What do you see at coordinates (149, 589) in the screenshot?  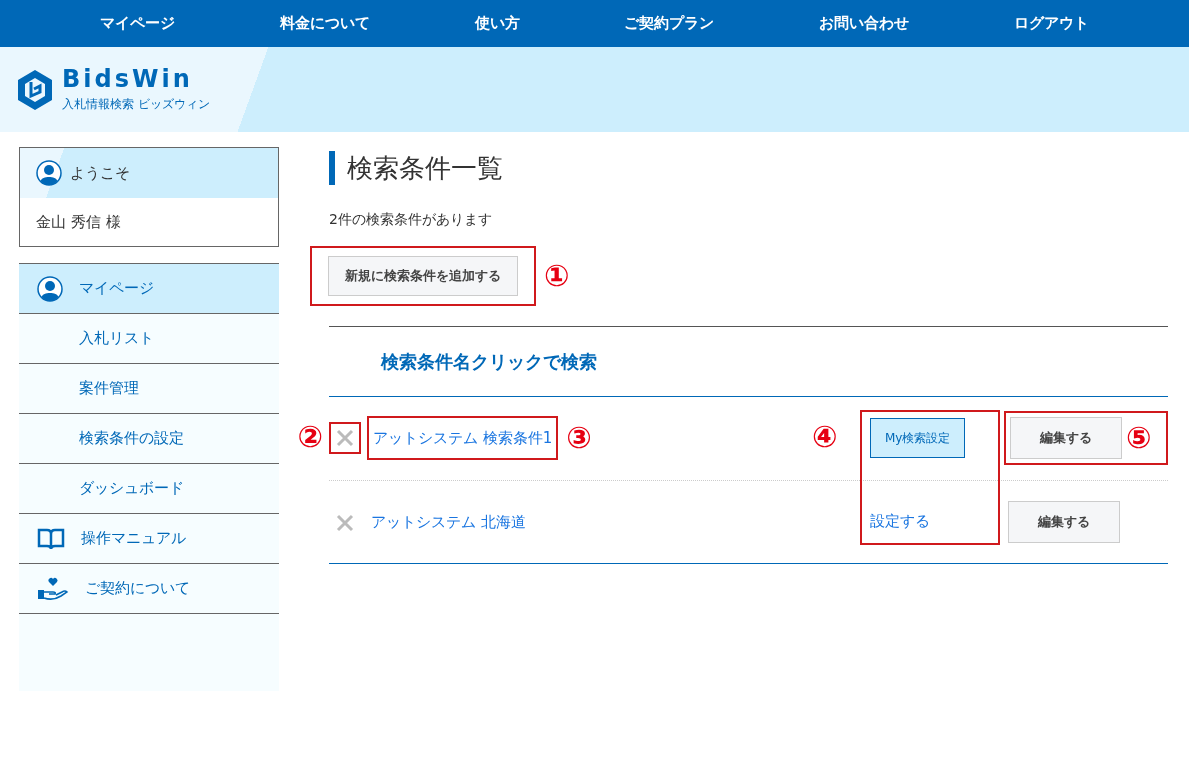 I see `sidebar-item: ご契約について` at bounding box center [149, 589].